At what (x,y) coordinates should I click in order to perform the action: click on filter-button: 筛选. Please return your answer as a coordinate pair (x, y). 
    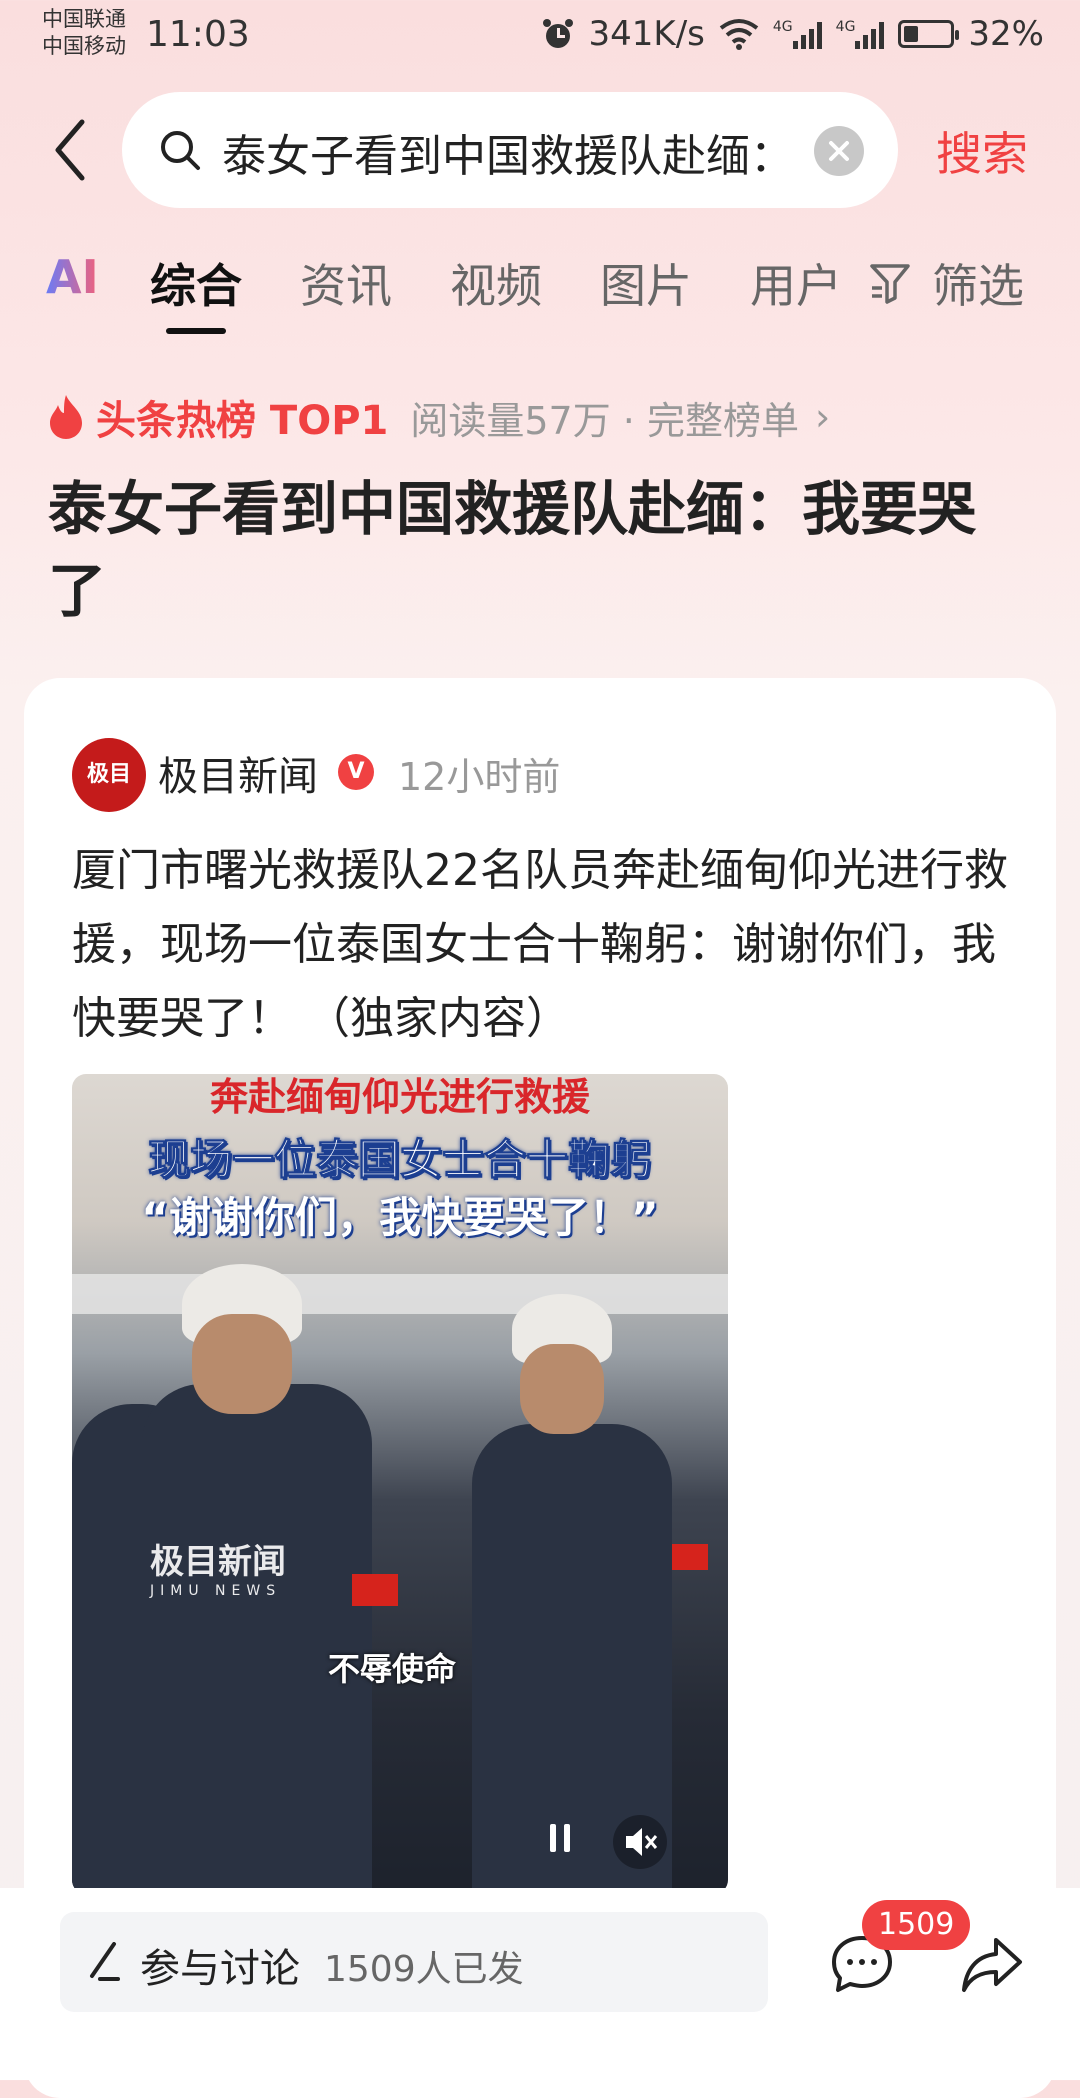
    Looking at the image, I should click on (946, 283).